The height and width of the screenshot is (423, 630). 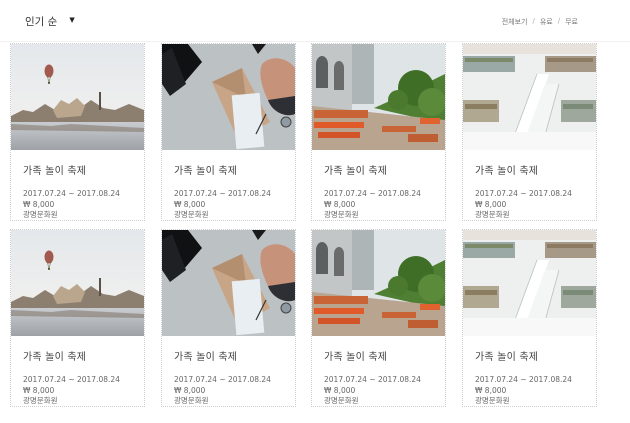 What do you see at coordinates (546, 22) in the screenshot?
I see `filter-paid-link: 유료` at bounding box center [546, 22].